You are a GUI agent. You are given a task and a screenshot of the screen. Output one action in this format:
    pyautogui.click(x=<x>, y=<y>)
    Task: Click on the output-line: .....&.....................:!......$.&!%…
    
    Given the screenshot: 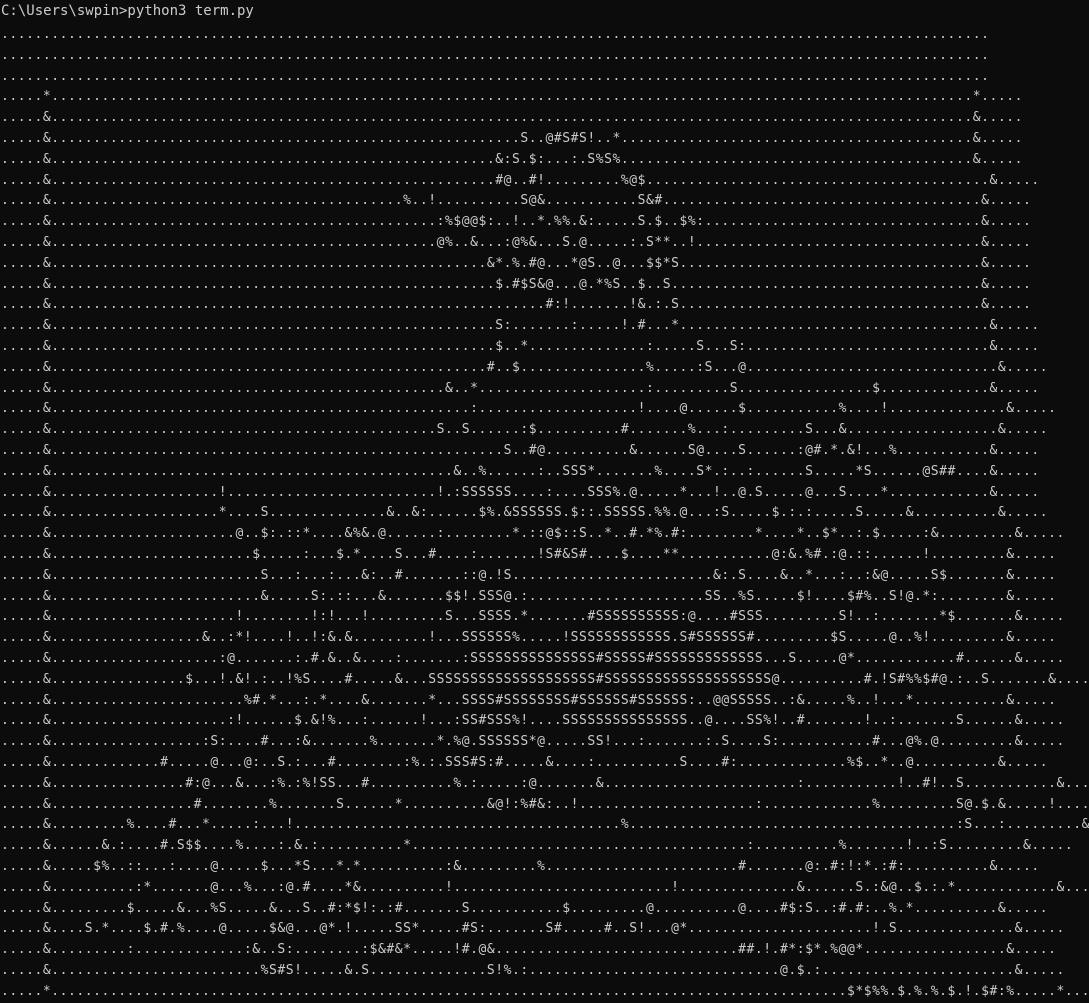 What is the action you would take?
    pyautogui.click(x=533, y=721)
    